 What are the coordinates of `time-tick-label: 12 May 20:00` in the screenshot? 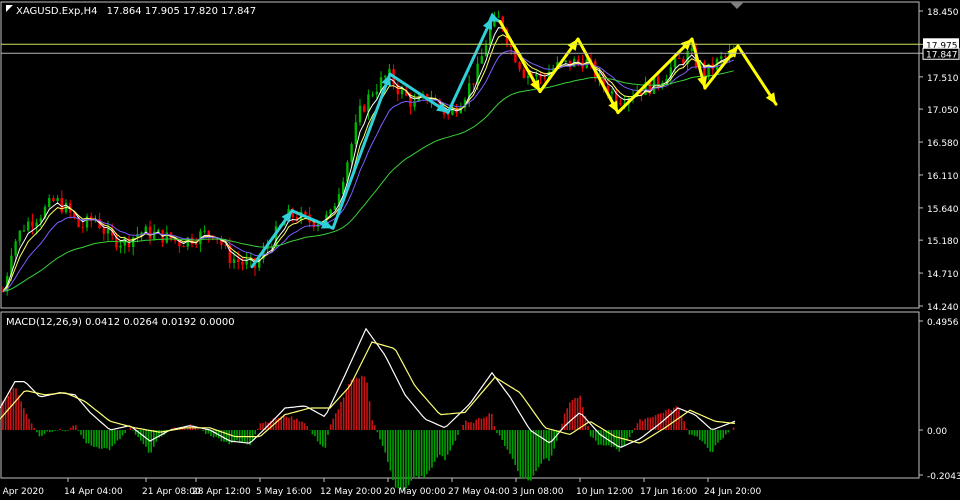 It's located at (351, 492).